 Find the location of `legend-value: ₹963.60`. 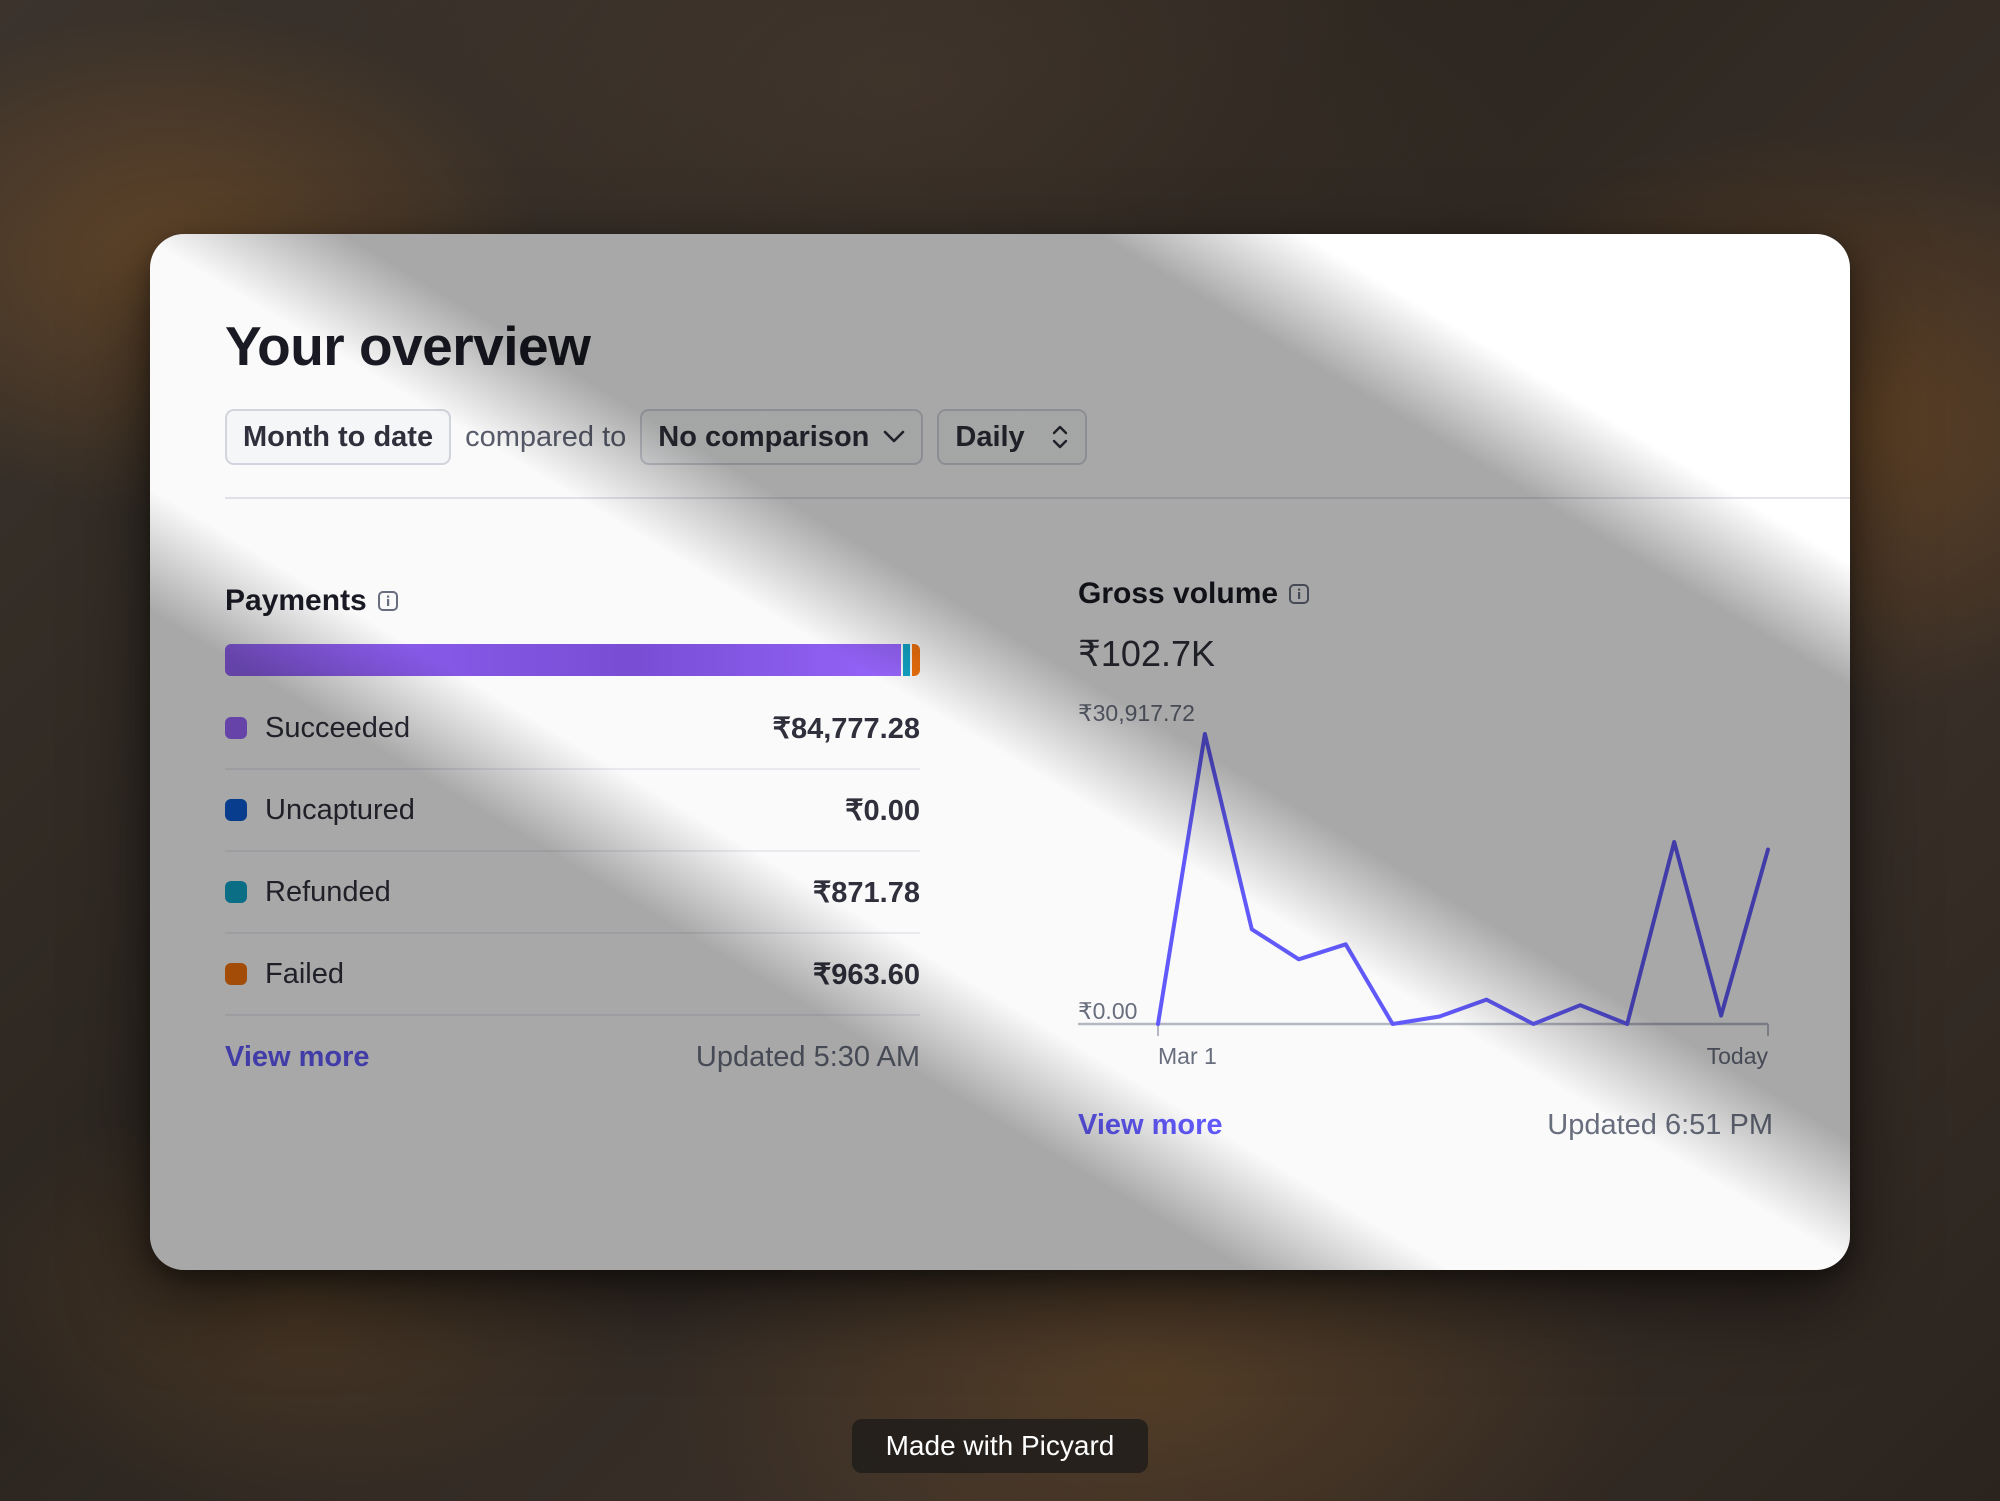

legend-value: ₹963.60 is located at coordinates (866, 974).